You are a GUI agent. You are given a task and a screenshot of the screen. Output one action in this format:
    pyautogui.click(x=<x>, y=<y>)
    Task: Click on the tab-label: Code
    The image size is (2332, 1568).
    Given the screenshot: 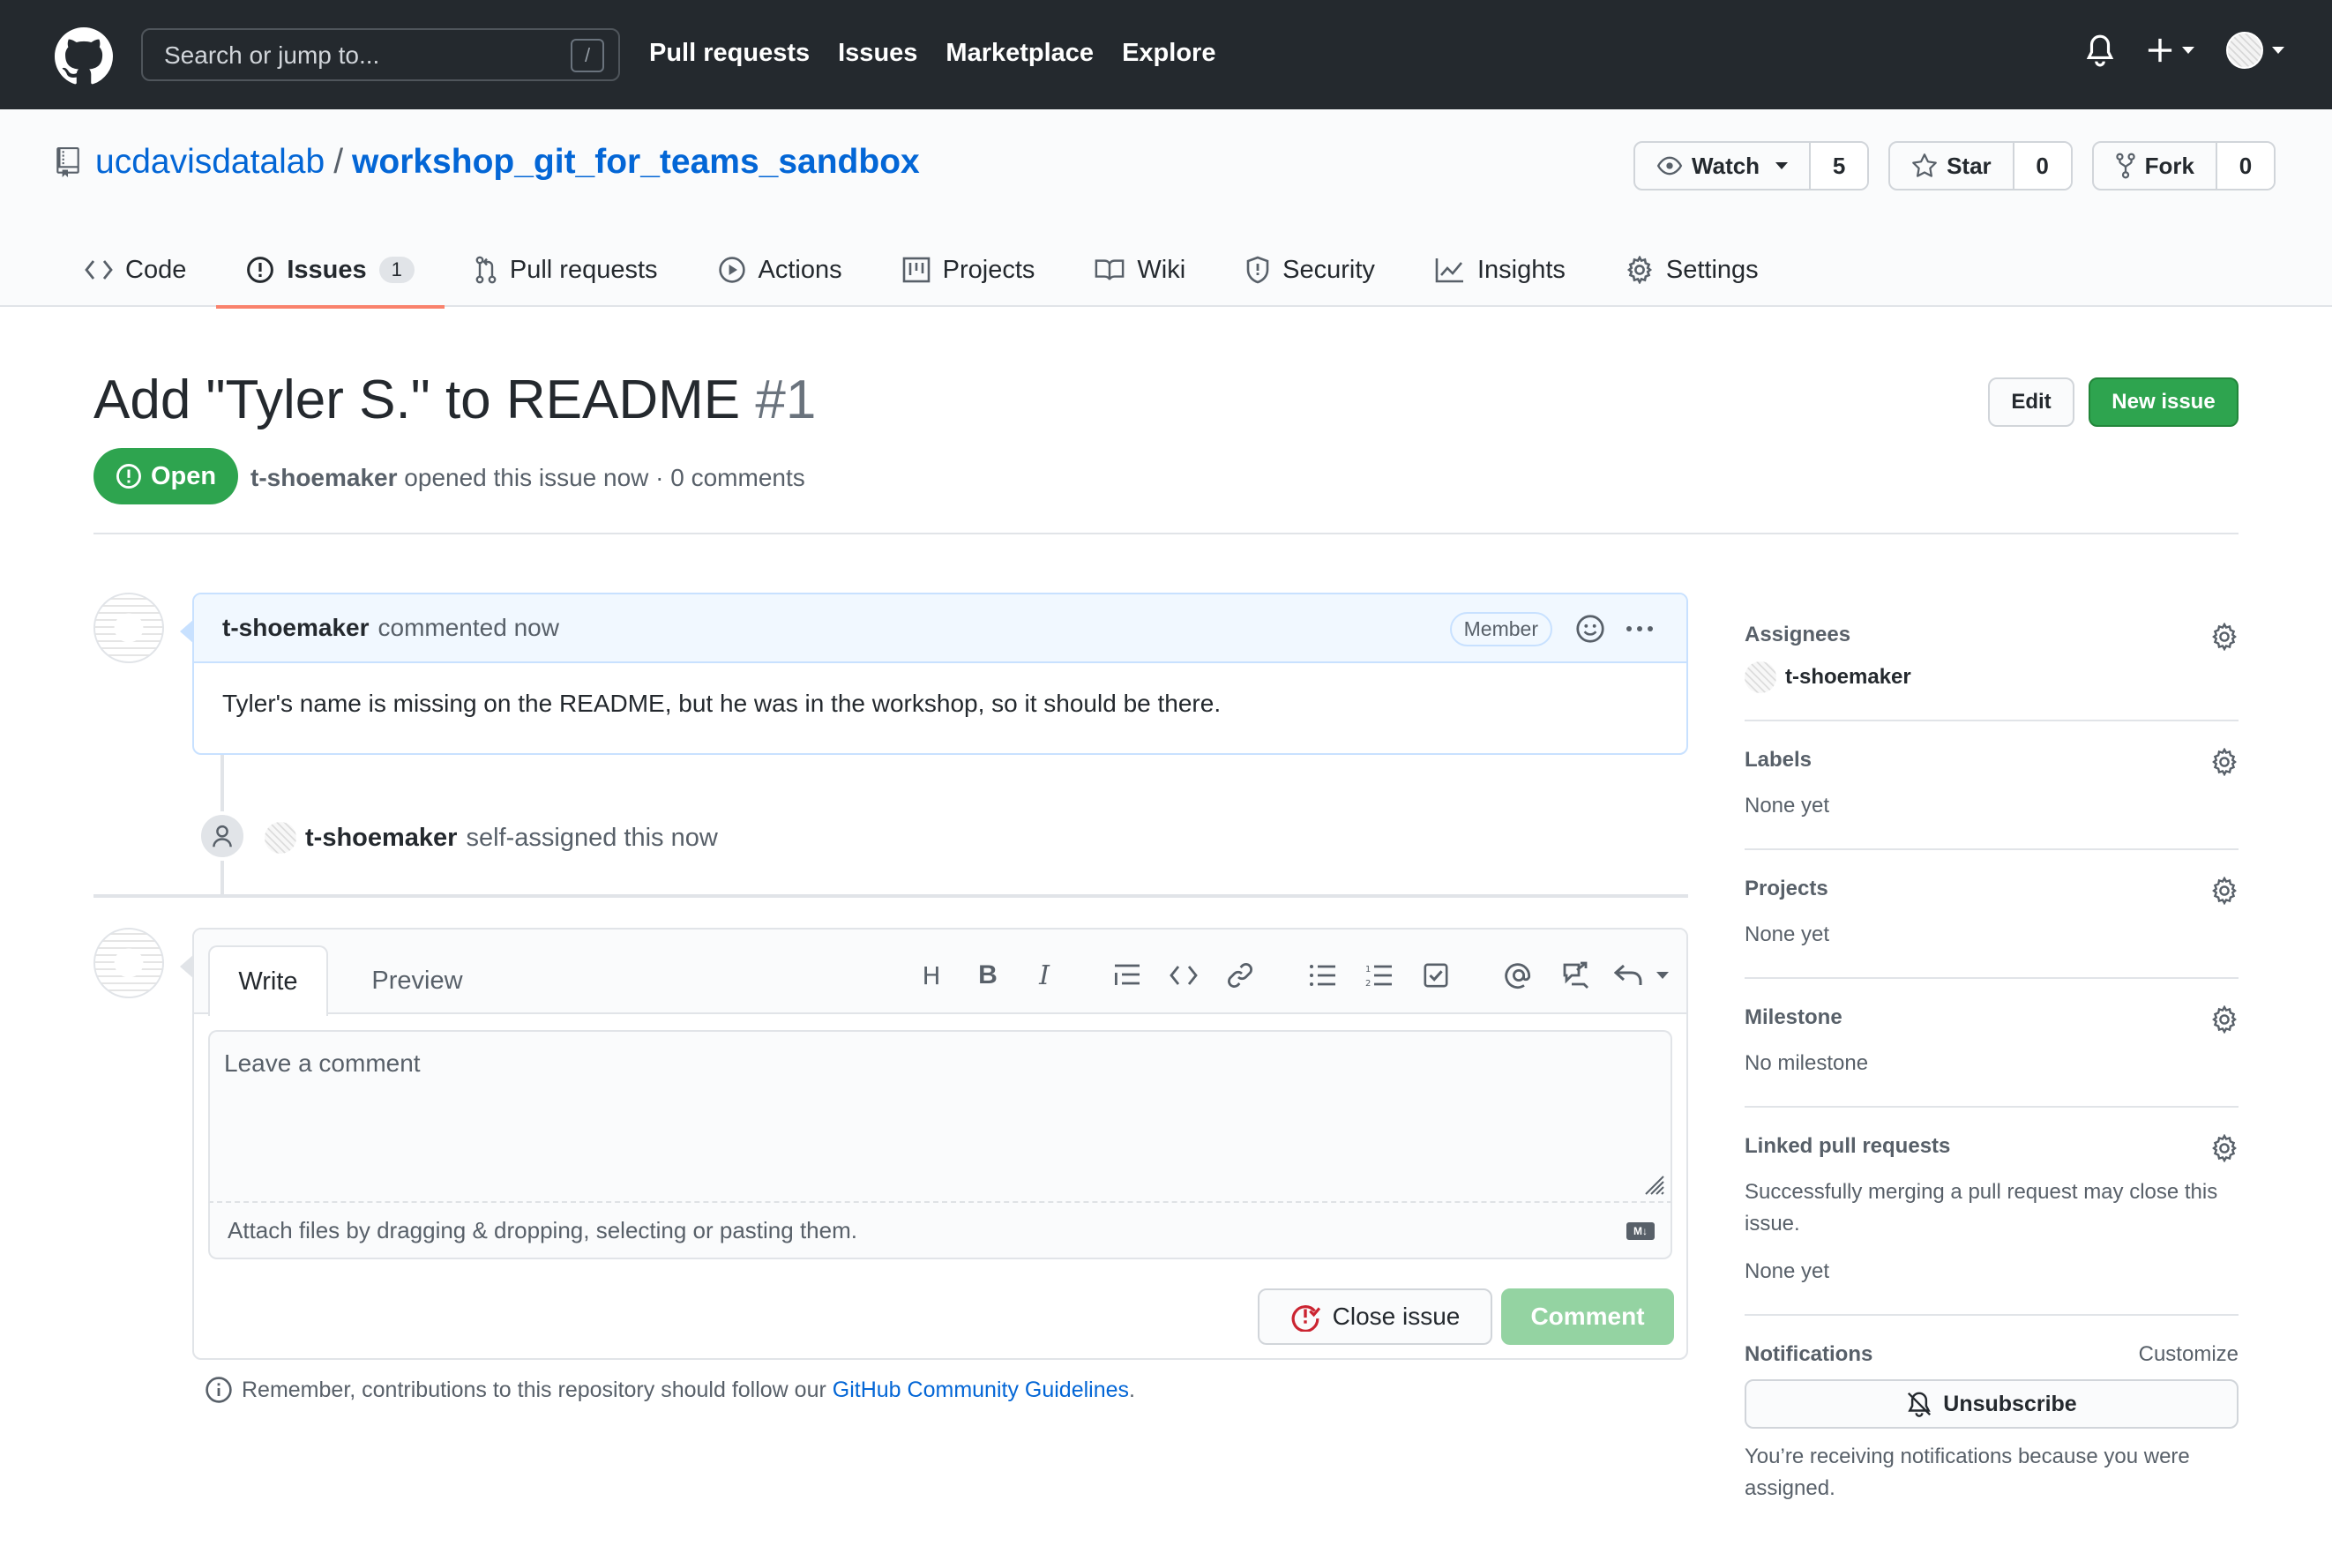 What is the action you would take?
    pyautogui.click(x=156, y=269)
    